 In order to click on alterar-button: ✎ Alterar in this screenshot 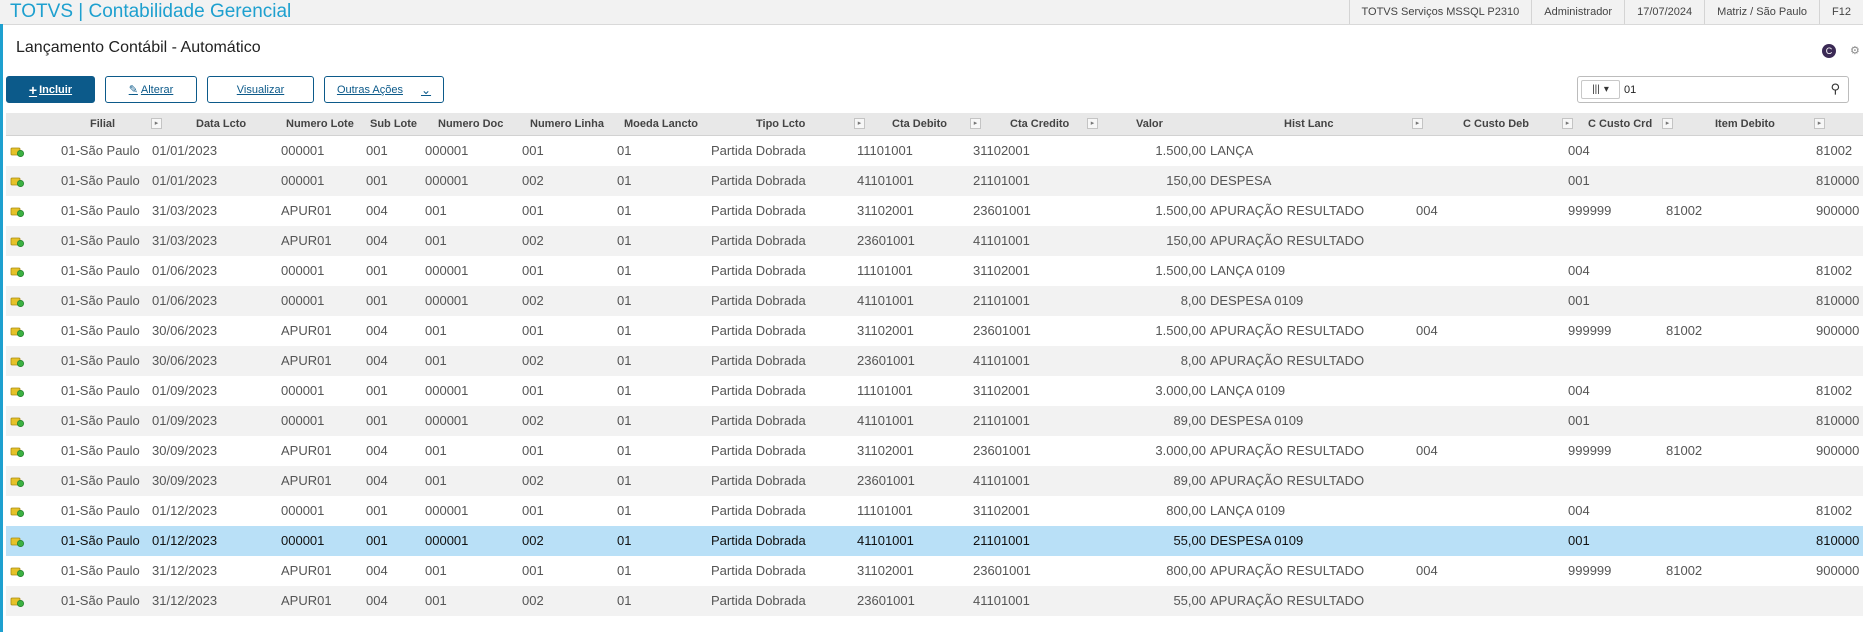, I will do `click(151, 89)`.